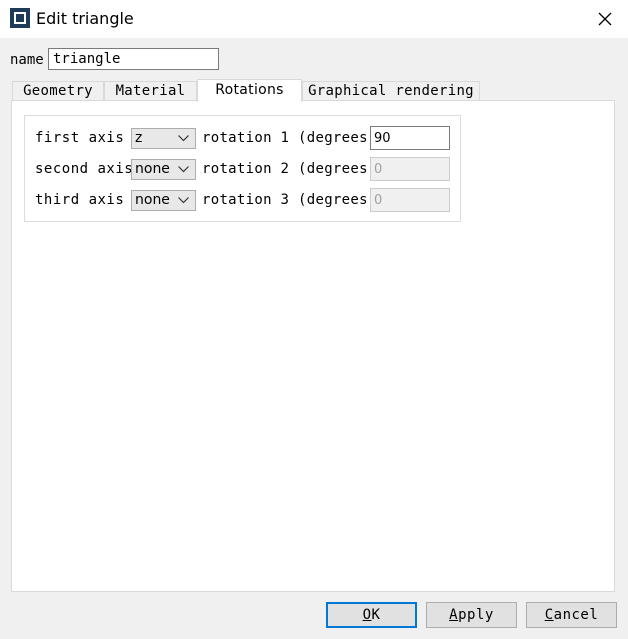 The image size is (628, 639). I want to click on tab-graphical-rendering: Graphical rendering, so click(391, 91).